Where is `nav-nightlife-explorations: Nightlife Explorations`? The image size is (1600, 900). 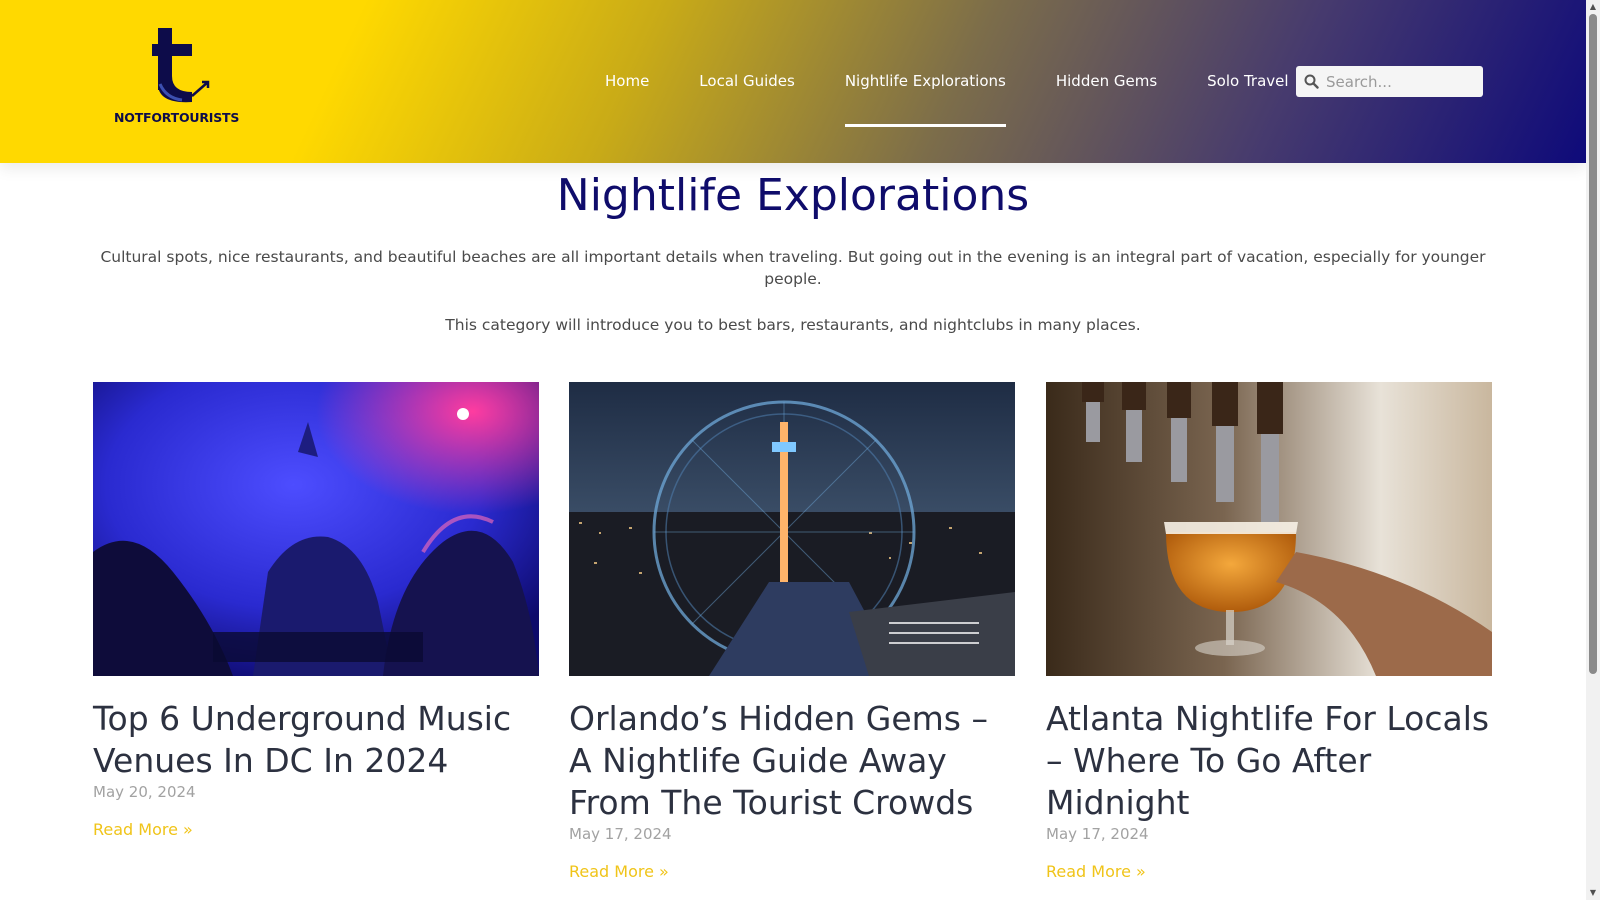
nav-nightlife-explorations: Nightlife Explorations is located at coordinates (925, 92).